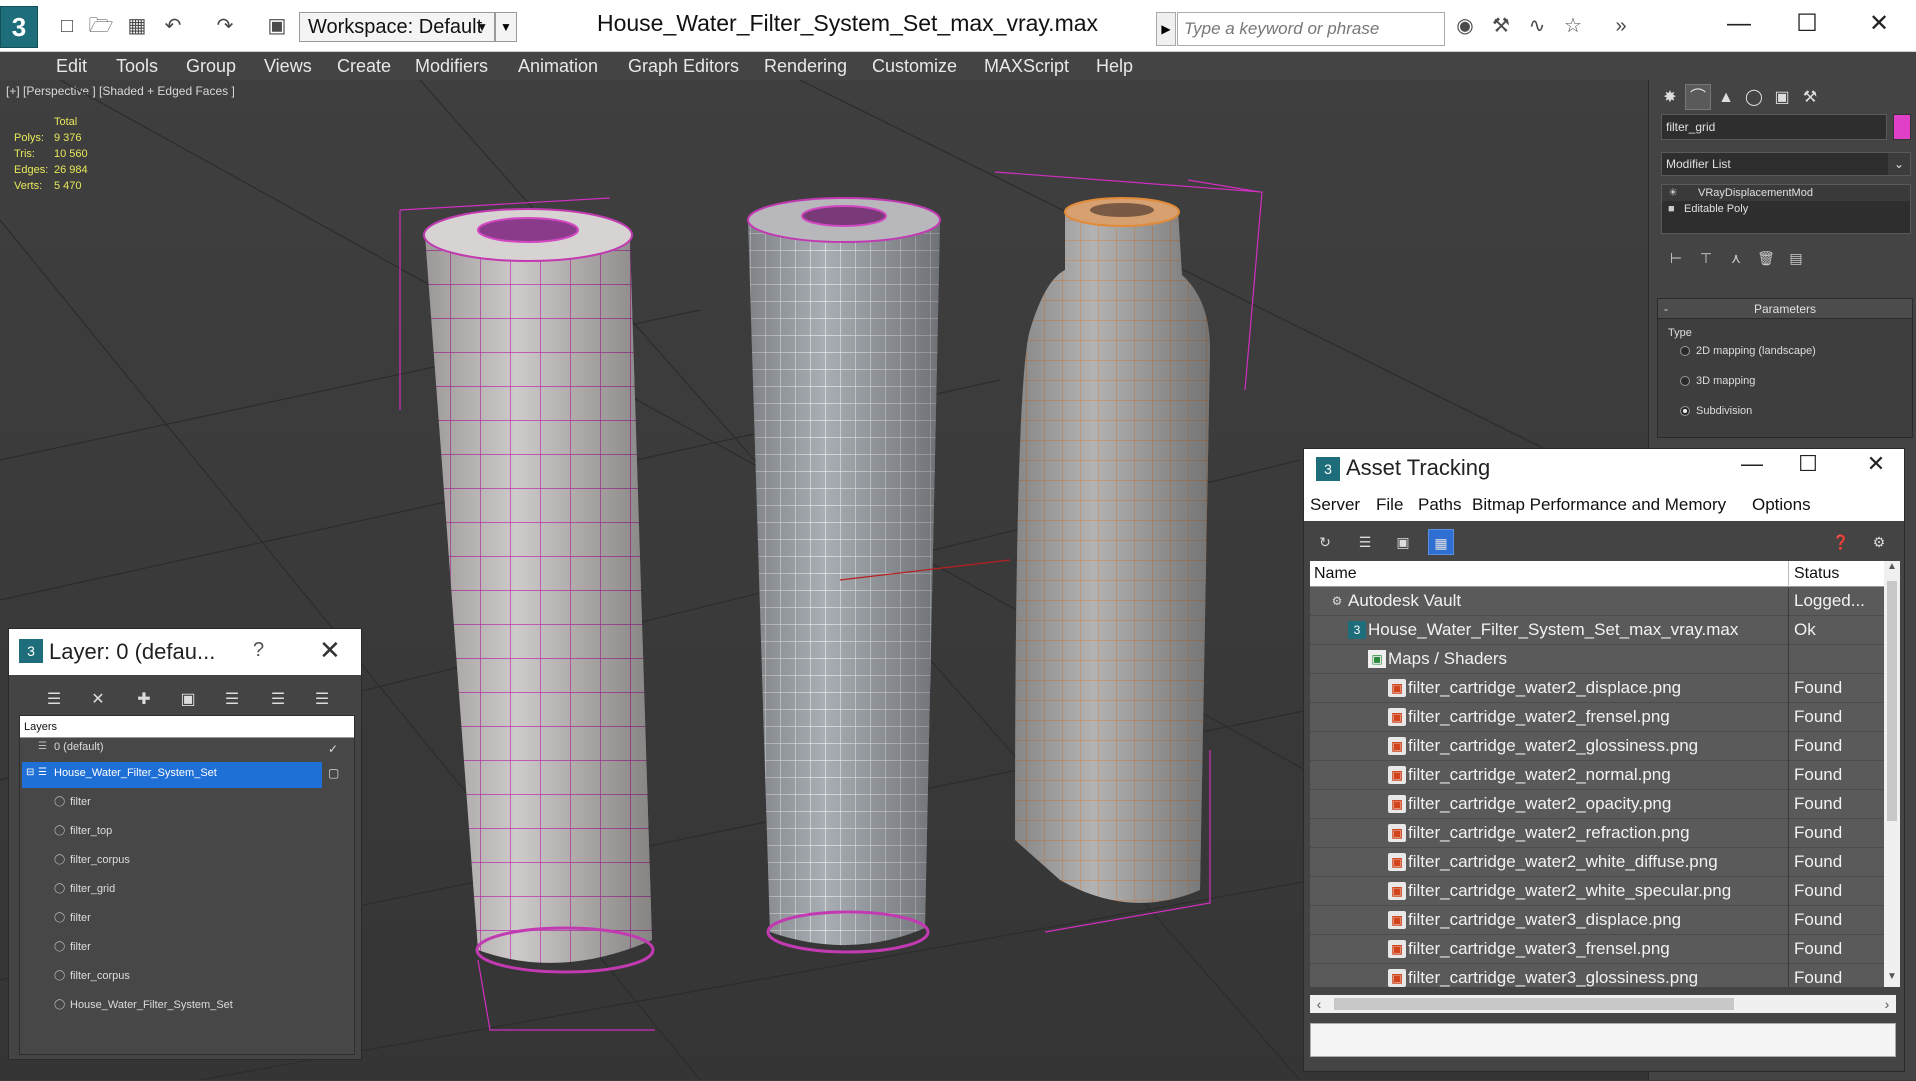 The image size is (1916, 1081). What do you see at coordinates (805, 66) in the screenshot?
I see `menu-rendering: Rendering` at bounding box center [805, 66].